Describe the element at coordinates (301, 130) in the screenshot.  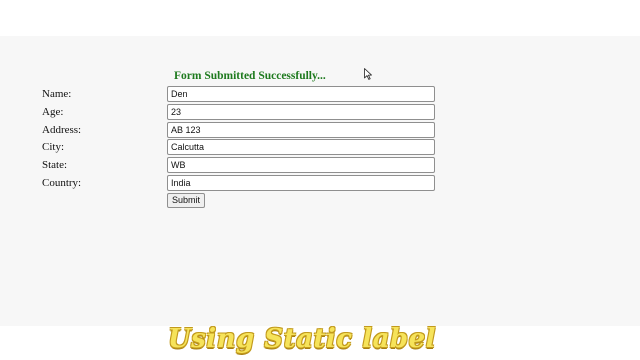
I see `address-field` at that location.